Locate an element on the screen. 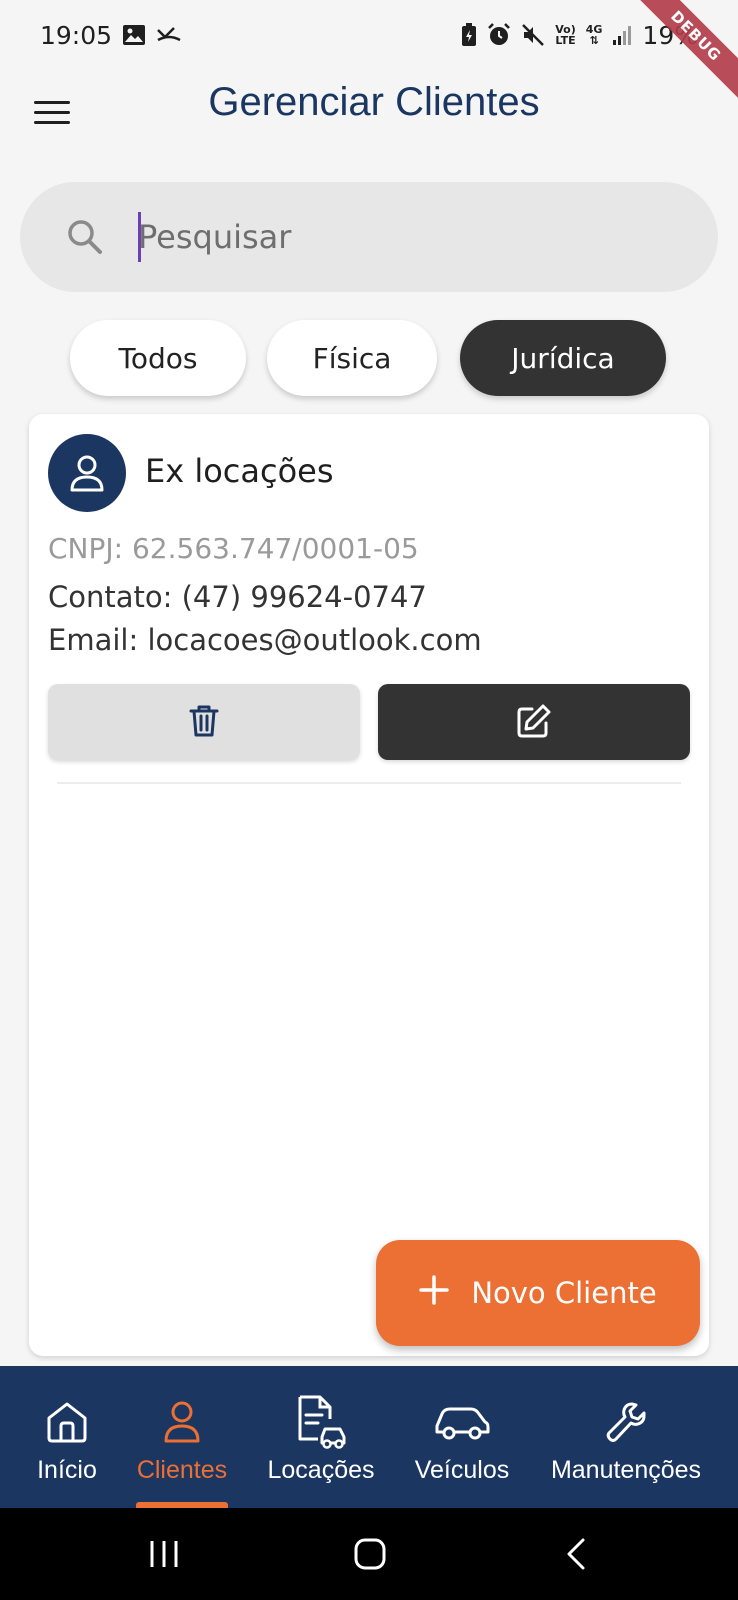 This screenshot has height=1600, width=738. search-bar is located at coordinates (369, 237).